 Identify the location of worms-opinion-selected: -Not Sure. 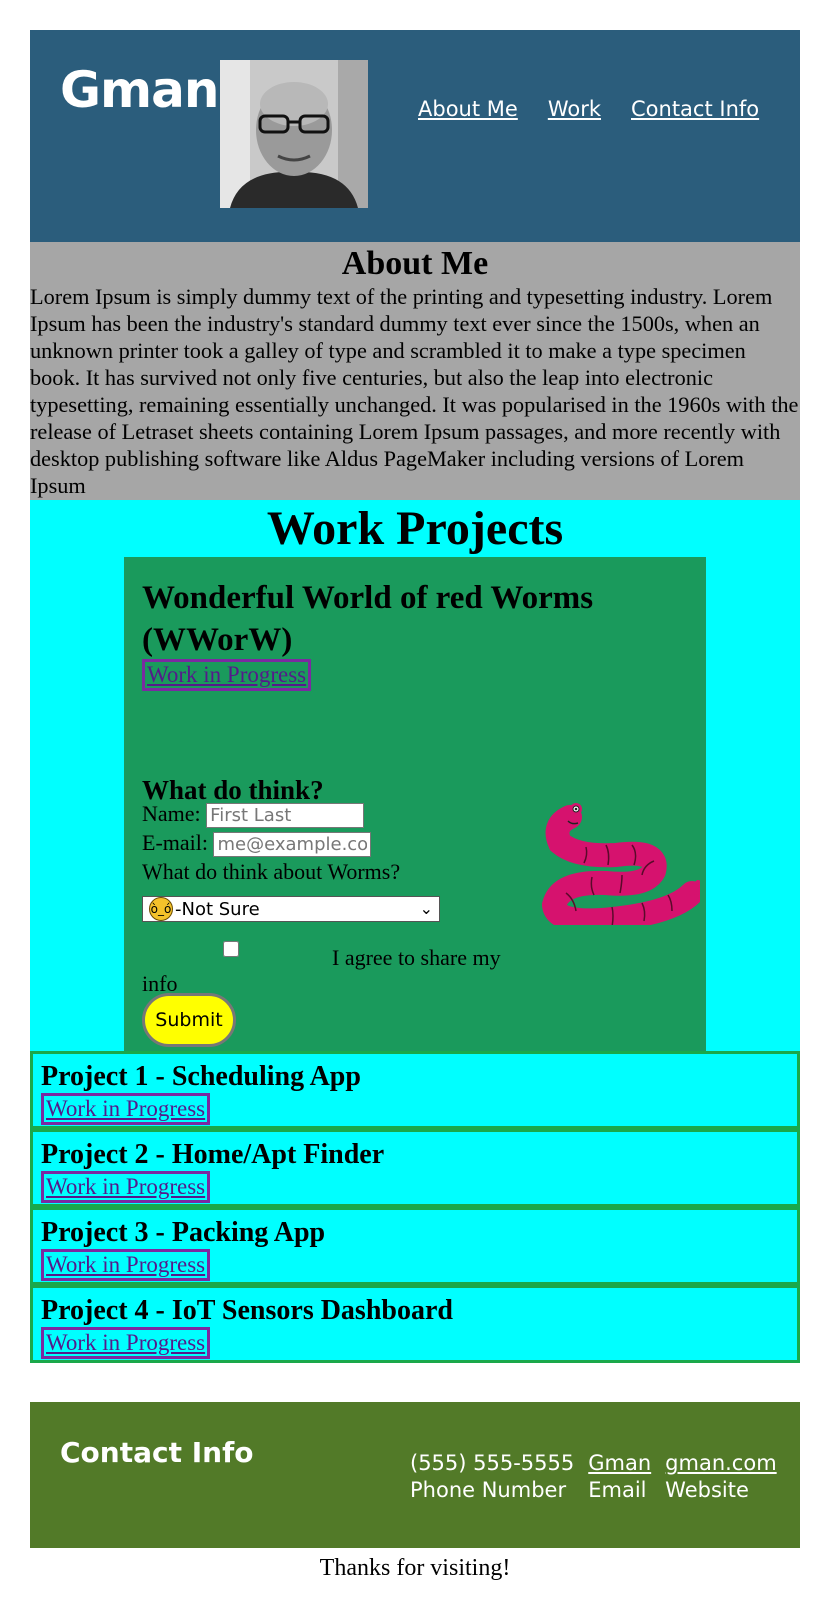
(217, 909).